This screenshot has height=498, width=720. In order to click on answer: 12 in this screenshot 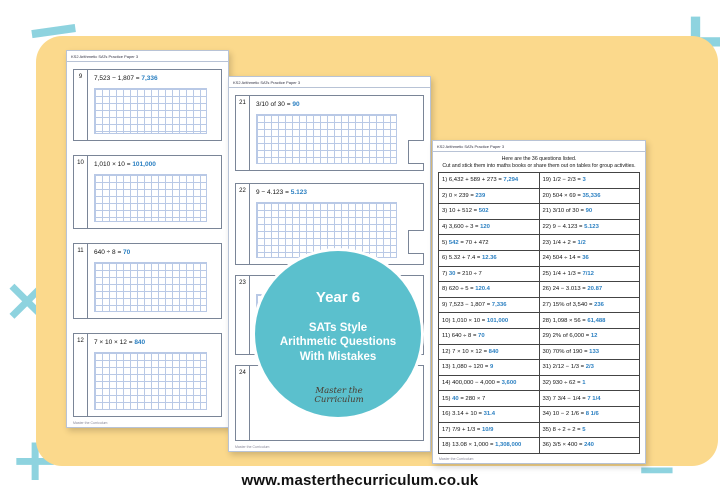, I will do `click(594, 336)`.